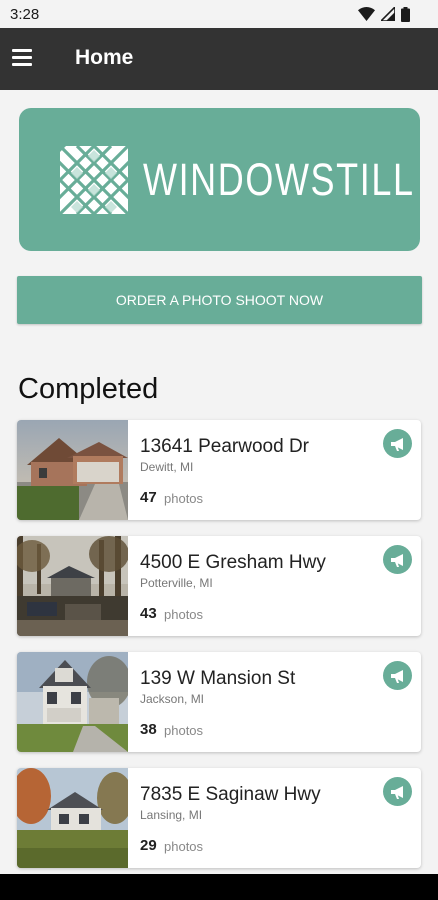 Image resolution: width=438 pixels, height=900 pixels. I want to click on listing-photo-count: 29, so click(148, 845).